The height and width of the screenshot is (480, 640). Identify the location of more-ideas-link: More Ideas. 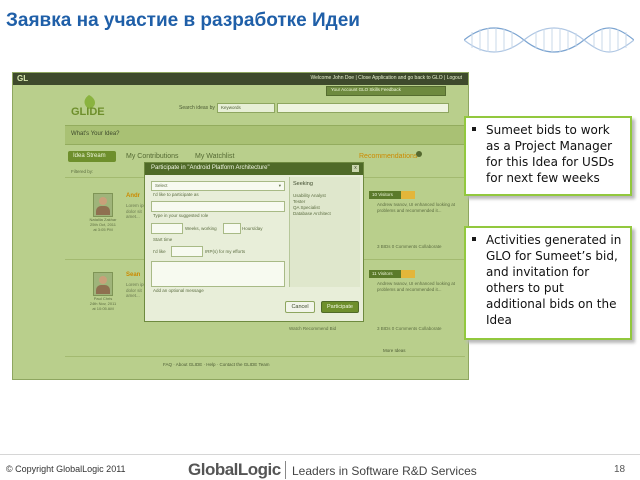
(394, 350).